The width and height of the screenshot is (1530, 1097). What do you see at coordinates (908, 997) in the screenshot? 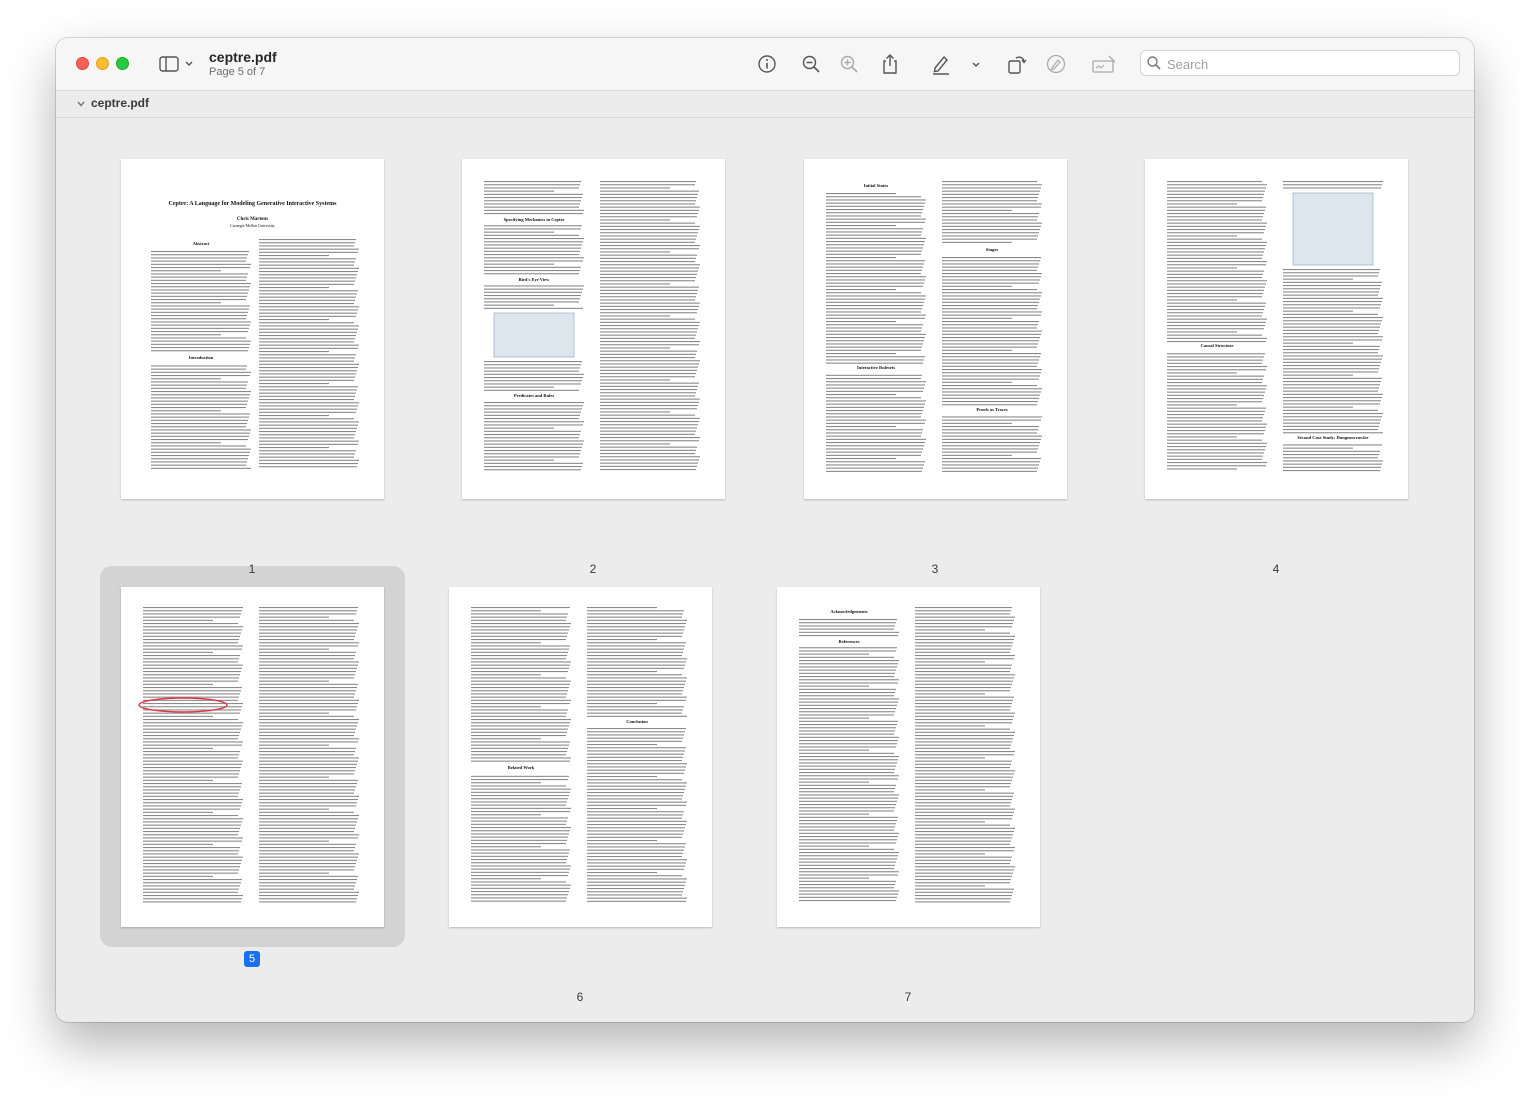
I see `page-number-7: 7` at bounding box center [908, 997].